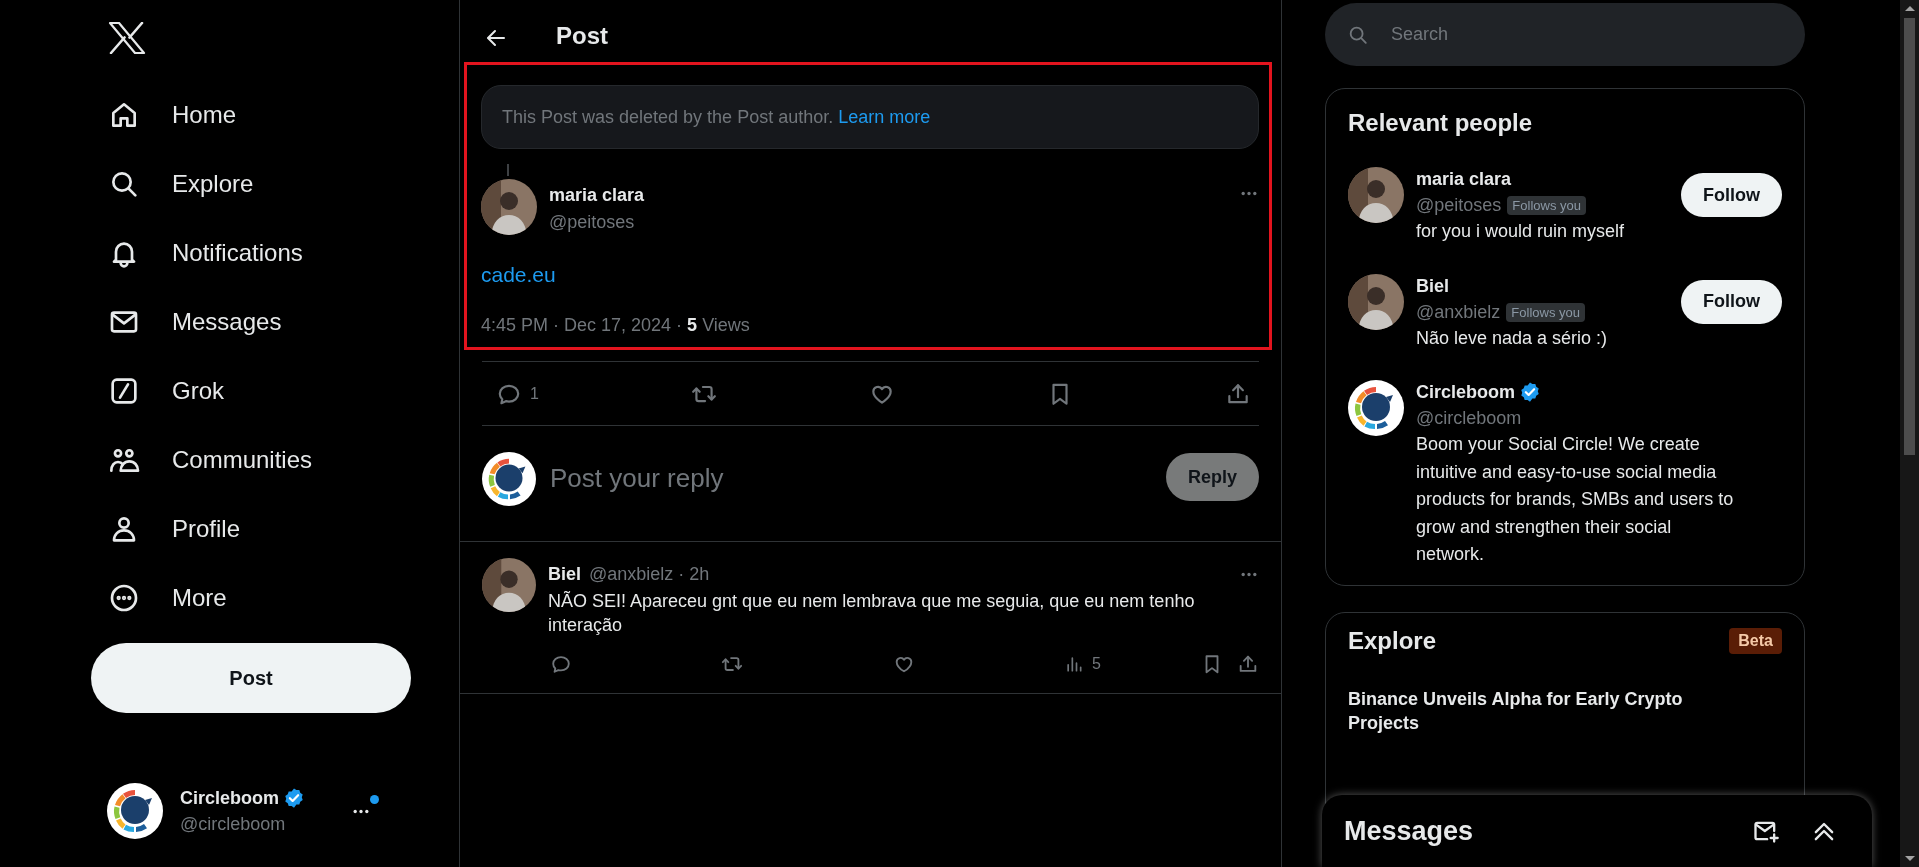  I want to click on view-count: 5, so click(1096, 664).